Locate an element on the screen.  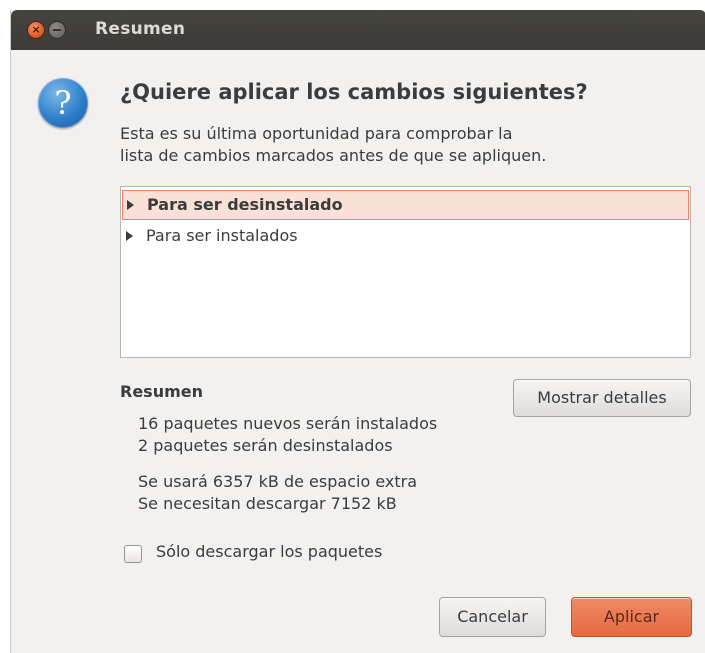
question-icon: ? is located at coordinates (63, 103).